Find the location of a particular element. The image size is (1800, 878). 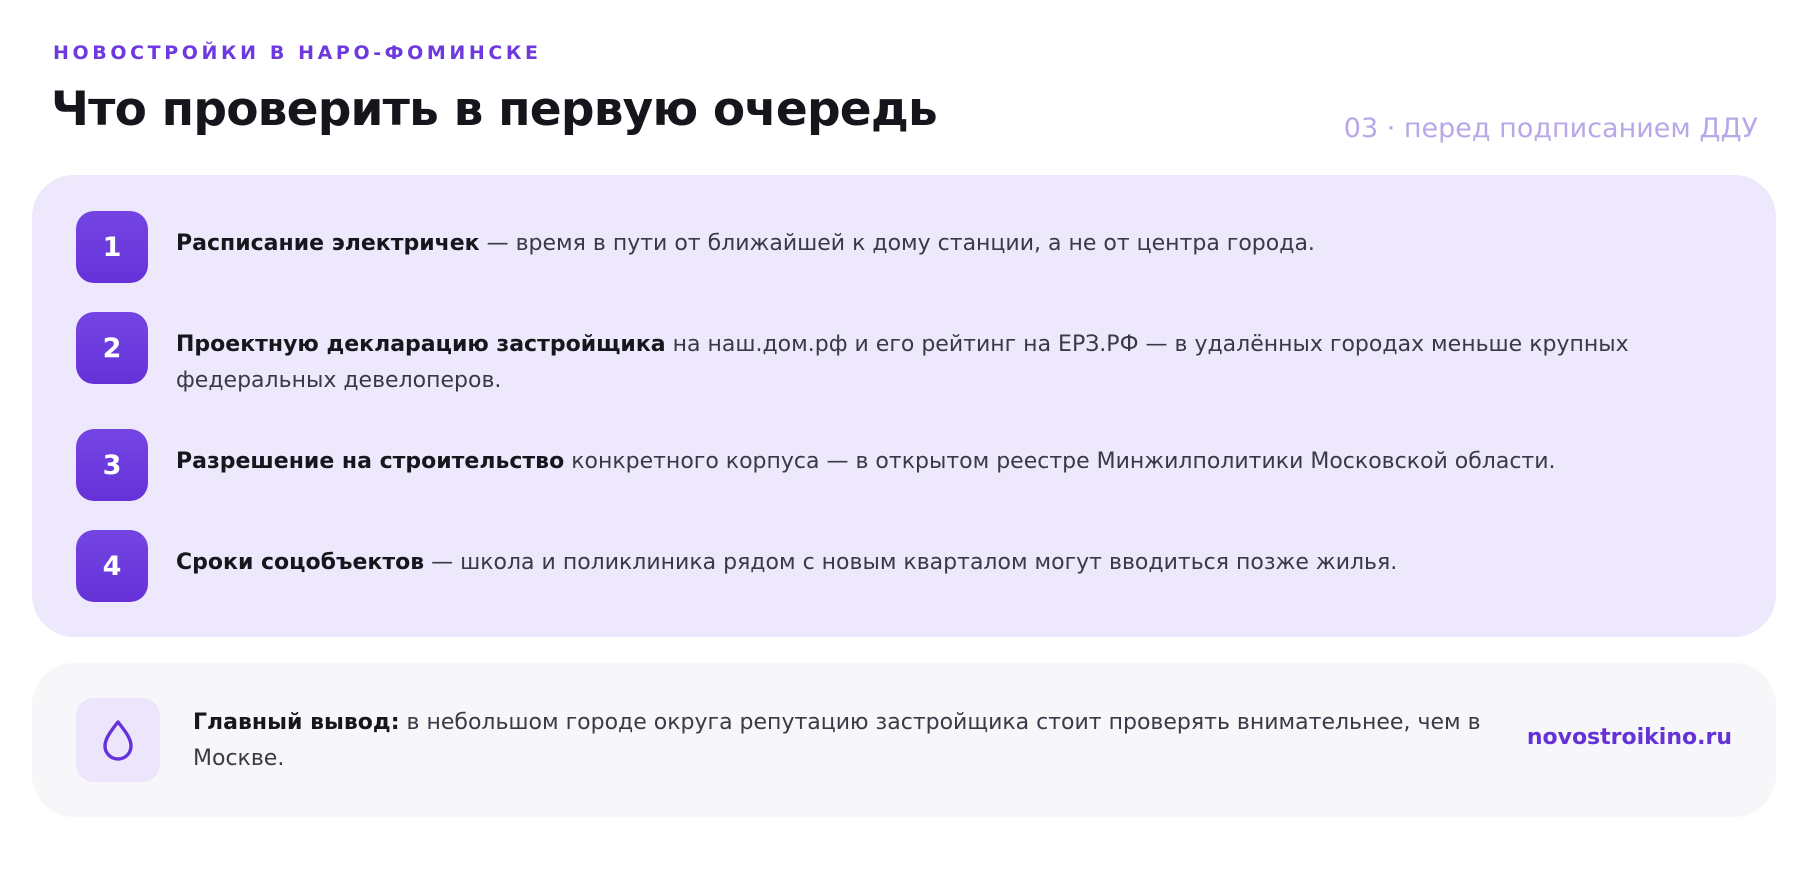

checklist-item-title: Проектную декларацию застройщика is located at coordinates (421, 344).